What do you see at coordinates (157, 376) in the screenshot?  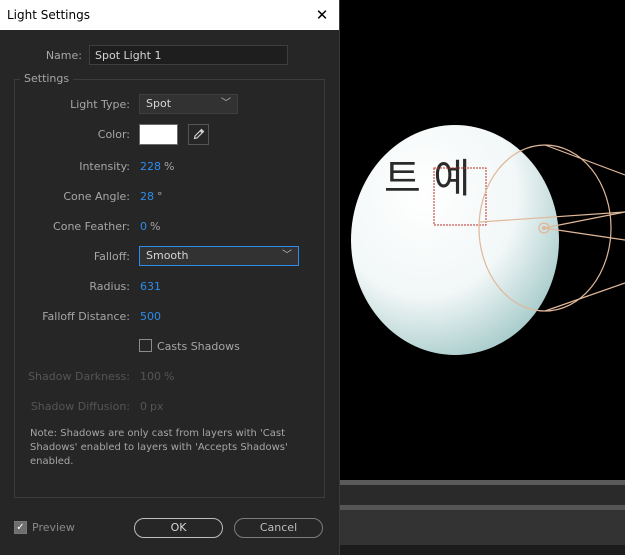 I see `shadow-darkness-value: 100%` at bounding box center [157, 376].